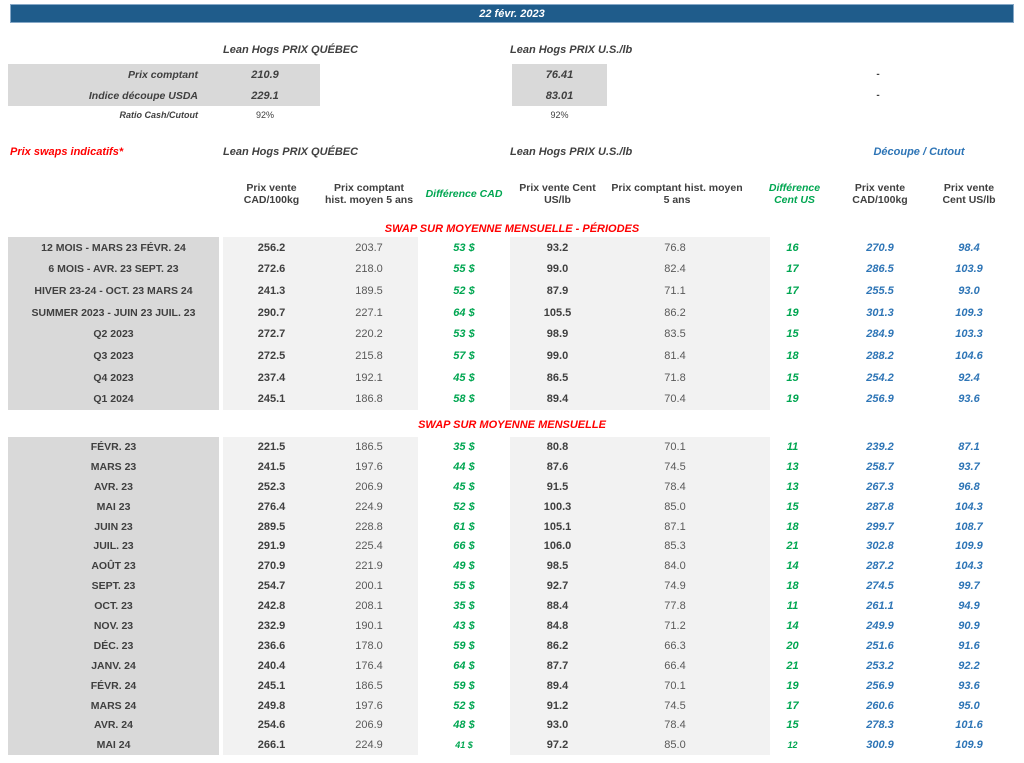 The height and width of the screenshot is (763, 1024). I want to click on prix-comptant-hist-cad-value: 192.1, so click(369, 377).